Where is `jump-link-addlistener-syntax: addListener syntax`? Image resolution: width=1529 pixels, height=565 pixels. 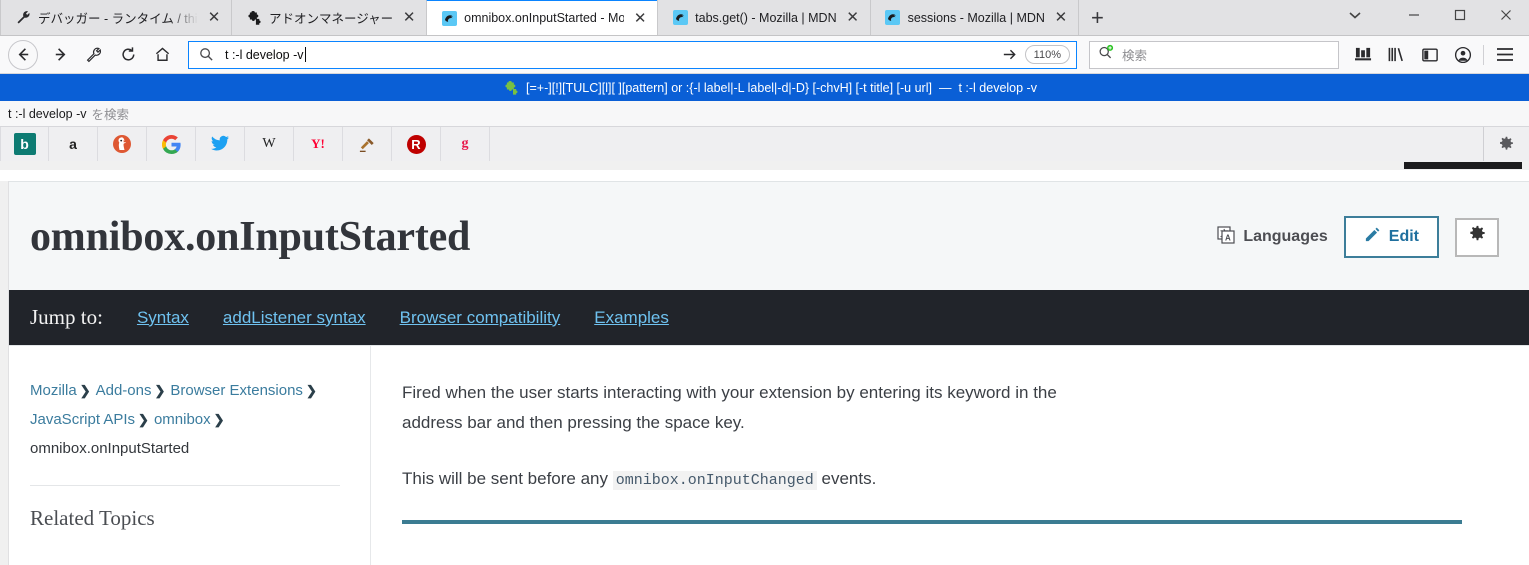
jump-link-addlistener-syntax: addListener syntax is located at coordinates (294, 318).